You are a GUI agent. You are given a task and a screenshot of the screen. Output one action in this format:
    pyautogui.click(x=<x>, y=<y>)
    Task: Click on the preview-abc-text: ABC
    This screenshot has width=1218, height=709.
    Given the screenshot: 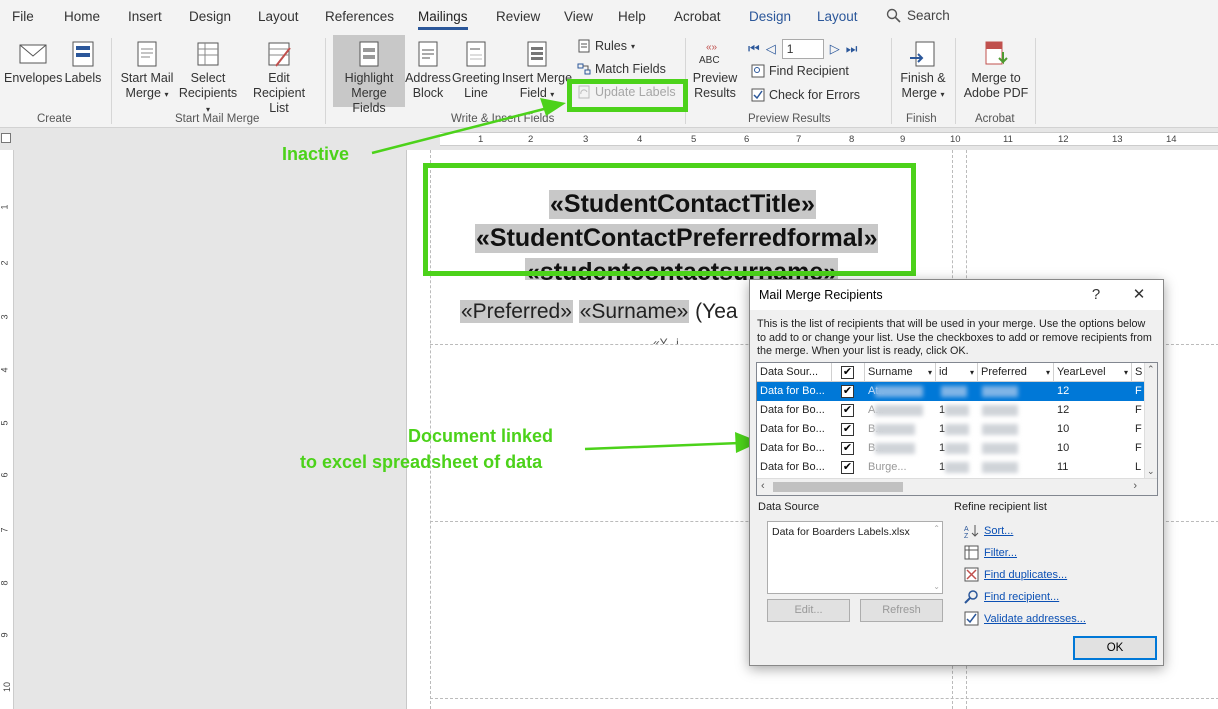 What is the action you would take?
    pyautogui.click(x=709, y=60)
    